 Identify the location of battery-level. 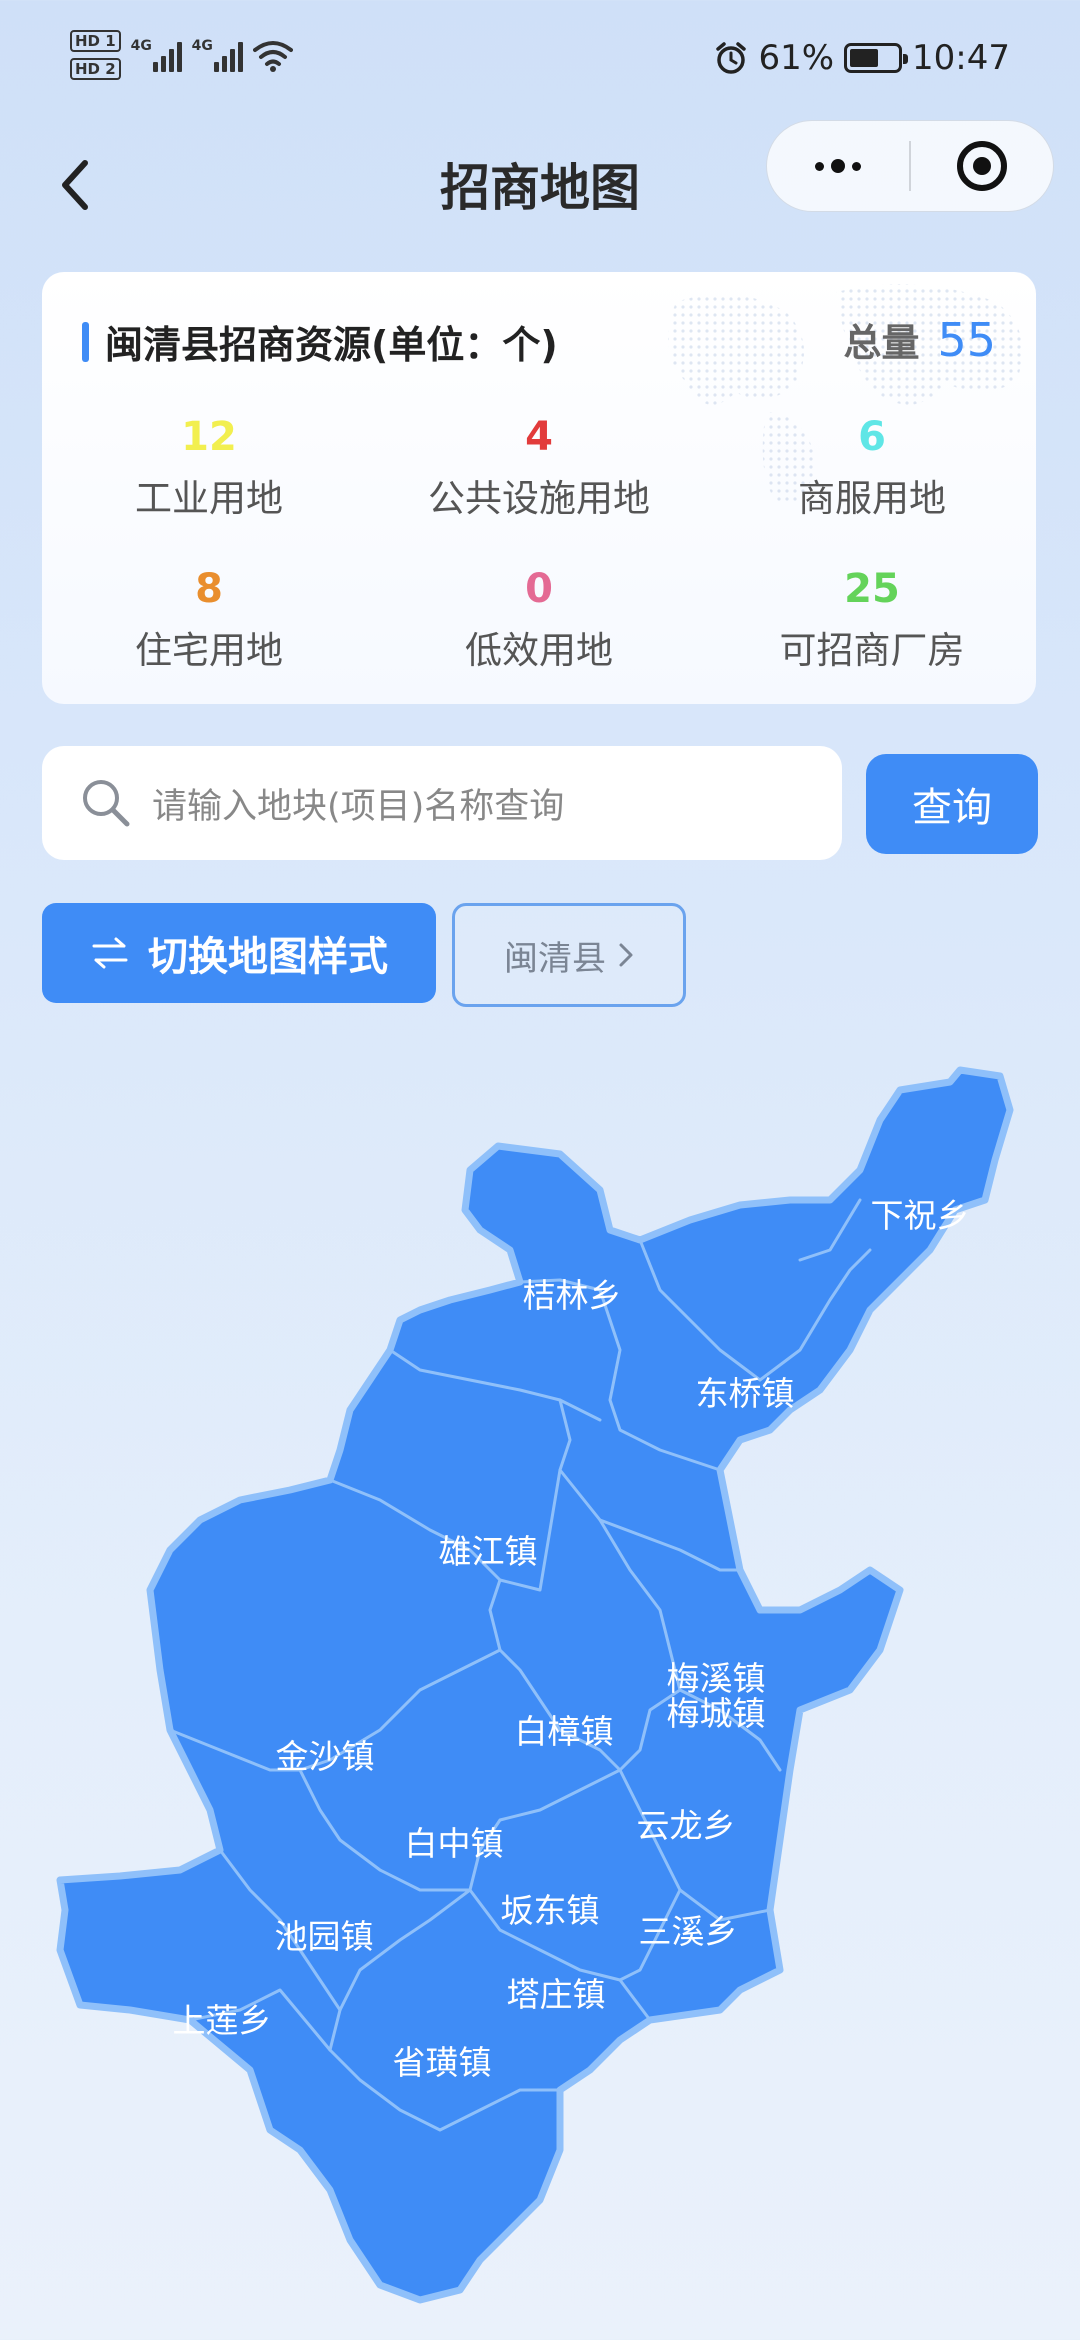
(864, 58).